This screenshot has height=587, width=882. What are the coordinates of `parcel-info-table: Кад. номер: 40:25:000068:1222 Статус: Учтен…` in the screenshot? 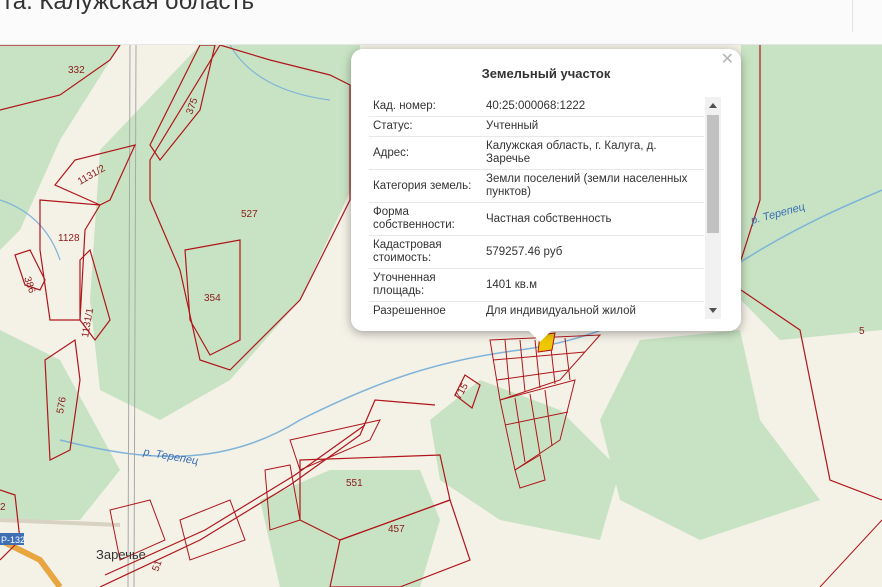 It's located at (536, 208).